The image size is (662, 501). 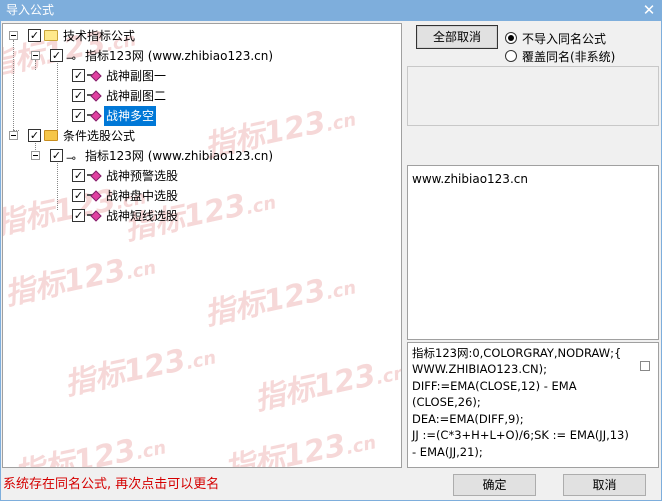 I want to click on close-icon: ✕, so click(x=649, y=10).